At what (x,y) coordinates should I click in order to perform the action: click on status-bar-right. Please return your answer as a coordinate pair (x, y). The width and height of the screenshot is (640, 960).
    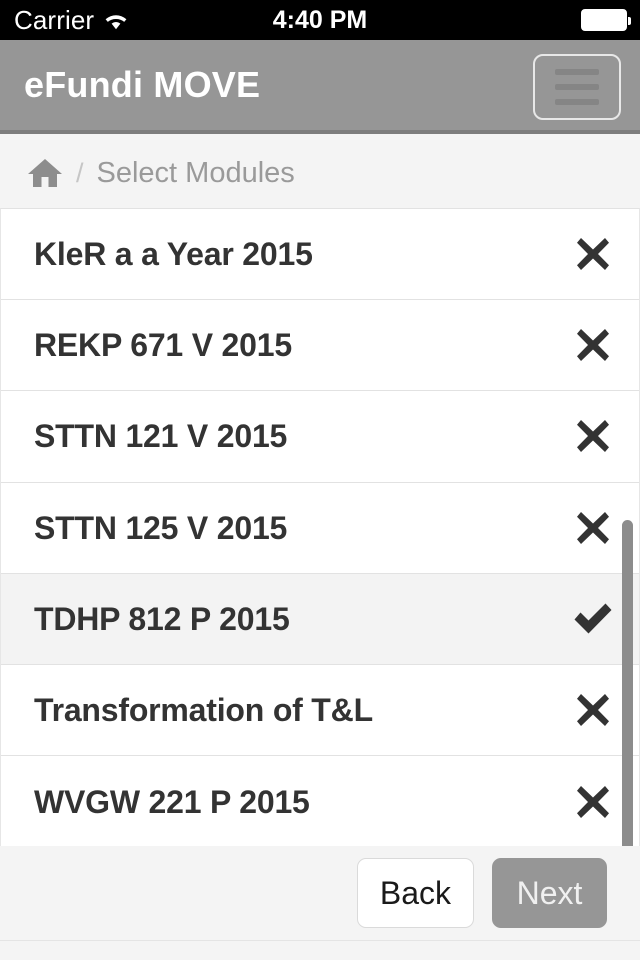
    Looking at the image, I should click on (606, 20).